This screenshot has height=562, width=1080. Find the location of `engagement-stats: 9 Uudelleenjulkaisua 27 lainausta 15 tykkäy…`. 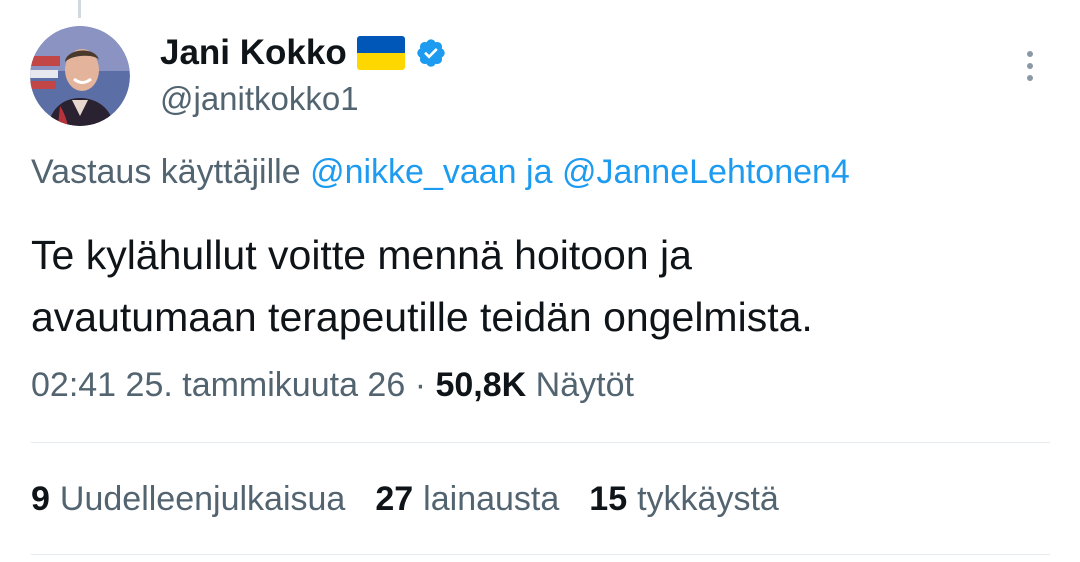

engagement-stats: 9 Uudelleenjulkaisua 27 lainausta 15 tykkäy… is located at coordinates (405, 499).